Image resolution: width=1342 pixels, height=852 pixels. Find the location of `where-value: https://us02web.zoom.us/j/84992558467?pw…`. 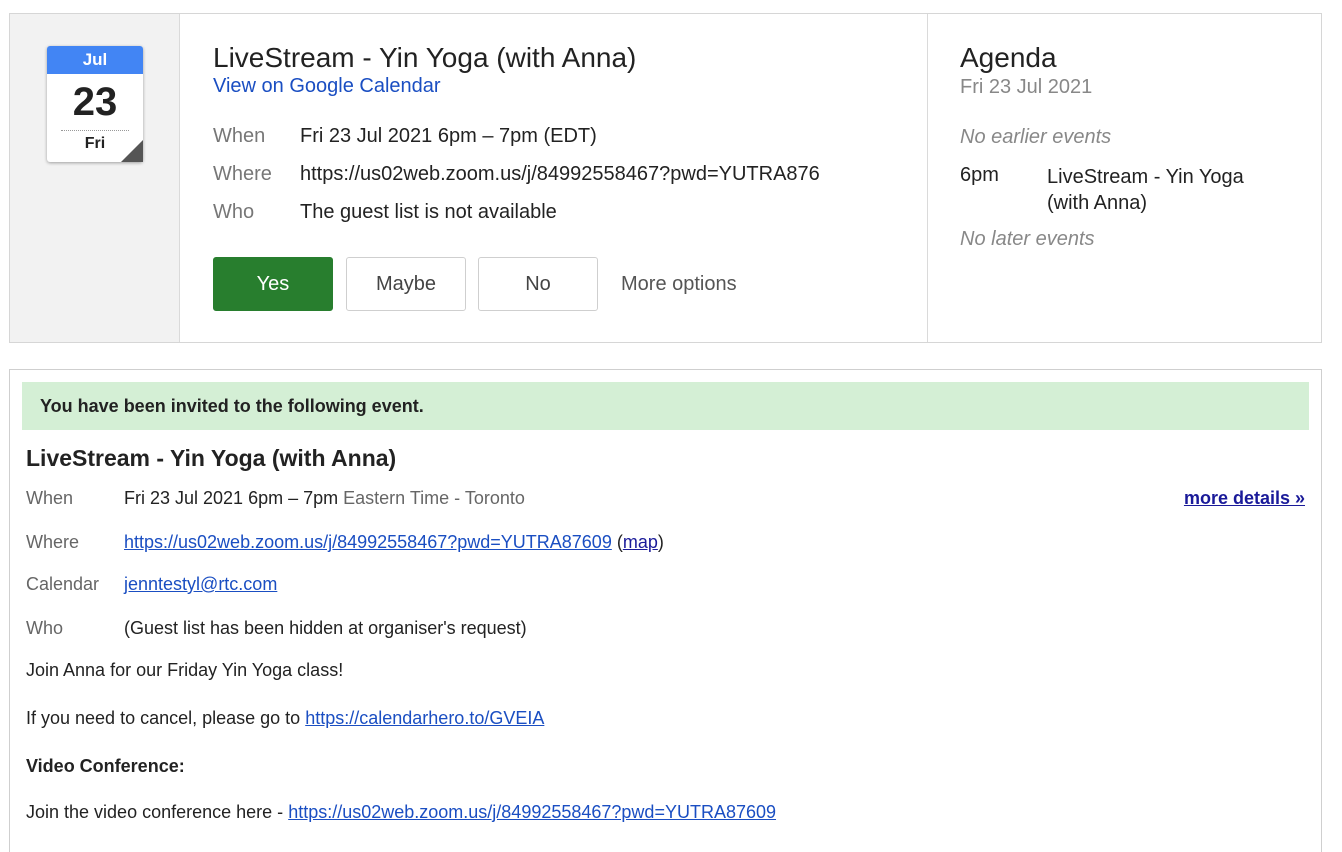

where-value: https://us02web.zoom.us/j/84992558467?pw… is located at coordinates (560, 174).